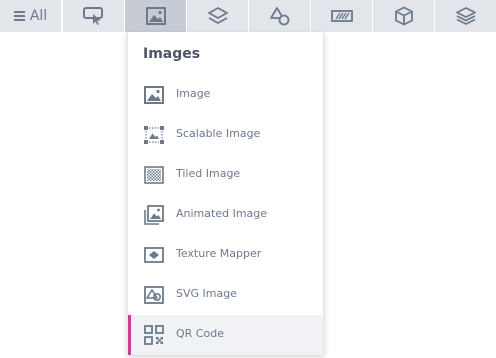 The image size is (496, 358). What do you see at coordinates (154, 335) in the screenshot?
I see `qr-code-icon` at bounding box center [154, 335].